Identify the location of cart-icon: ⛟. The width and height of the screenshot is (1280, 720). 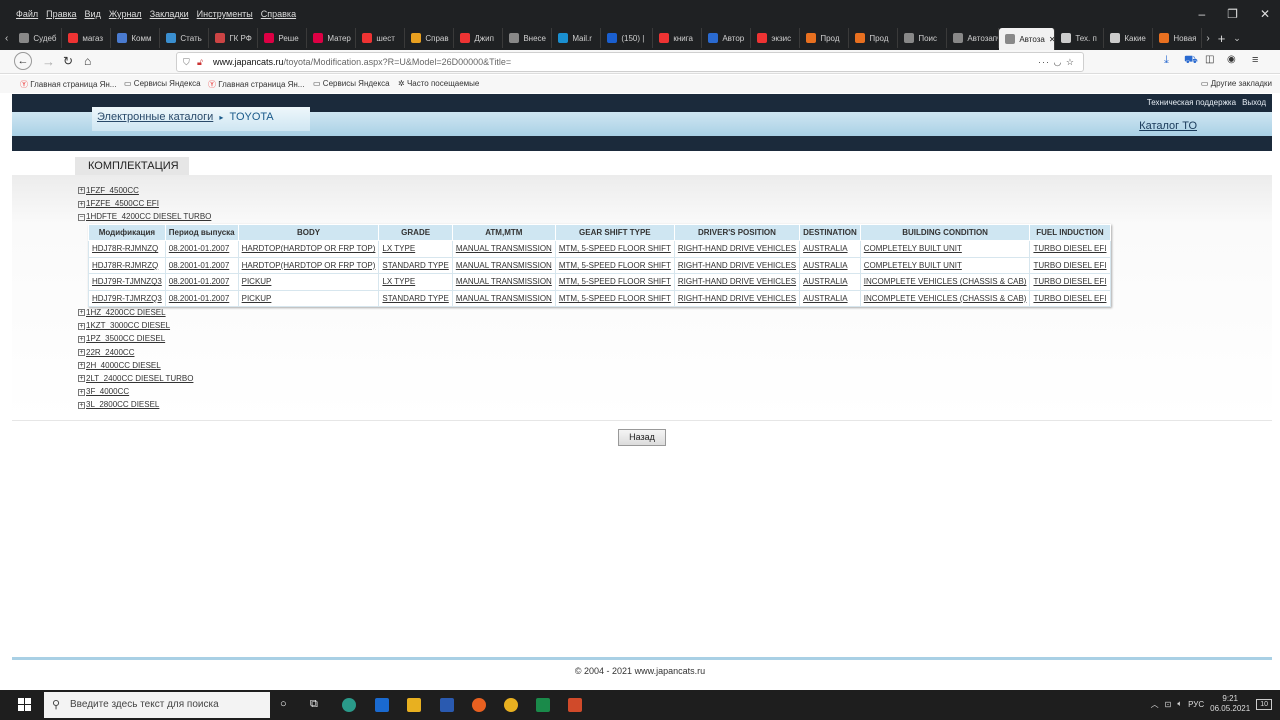
(1191, 61).